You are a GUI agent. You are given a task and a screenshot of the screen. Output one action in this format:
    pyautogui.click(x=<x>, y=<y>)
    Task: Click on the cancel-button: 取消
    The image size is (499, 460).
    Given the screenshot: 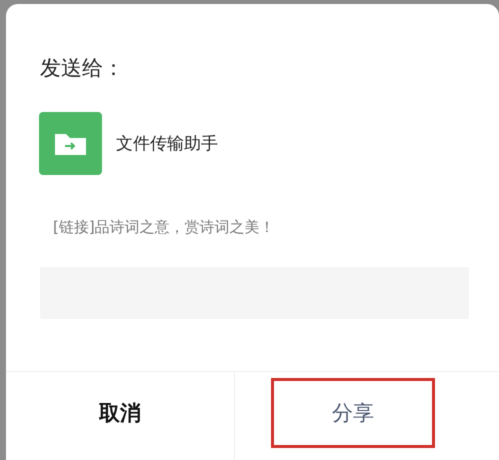 What is the action you would take?
    pyautogui.click(x=120, y=413)
    